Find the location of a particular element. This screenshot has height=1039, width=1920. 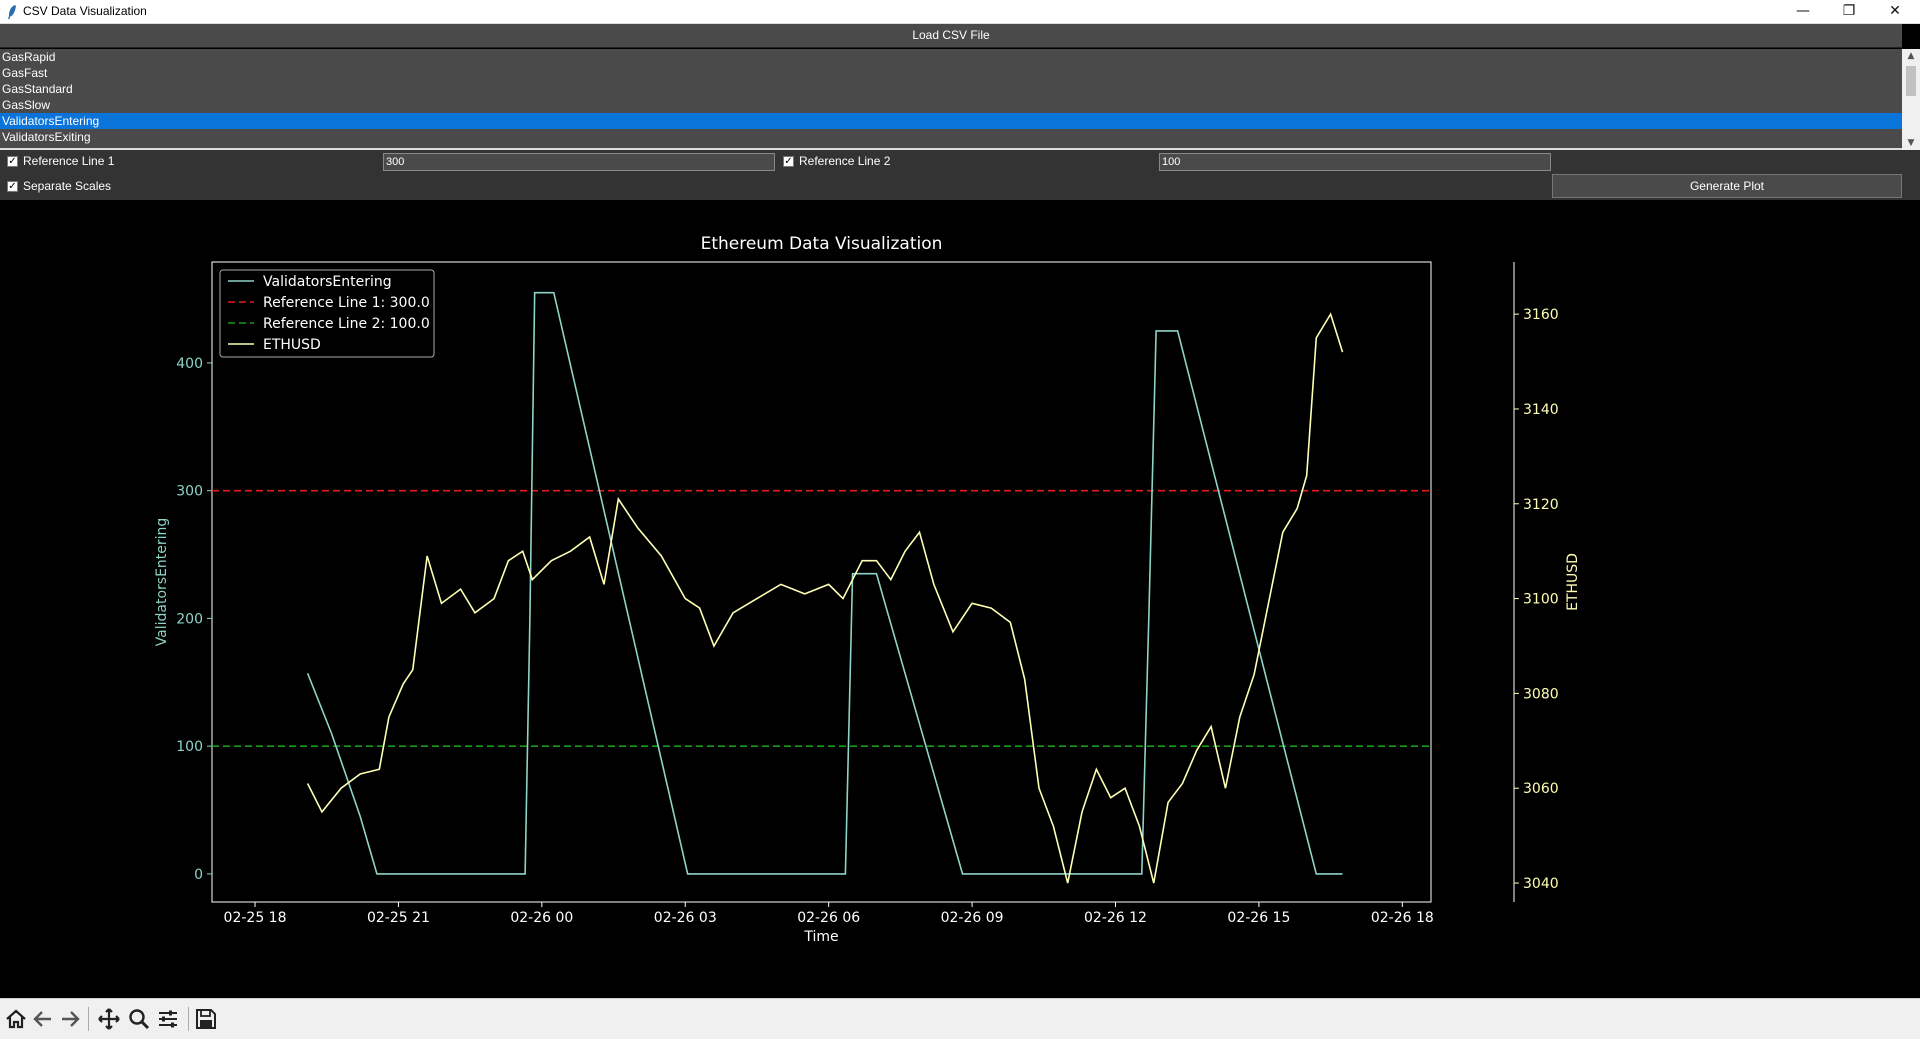

list-item-gasfast: GasFast is located at coordinates (951, 73).